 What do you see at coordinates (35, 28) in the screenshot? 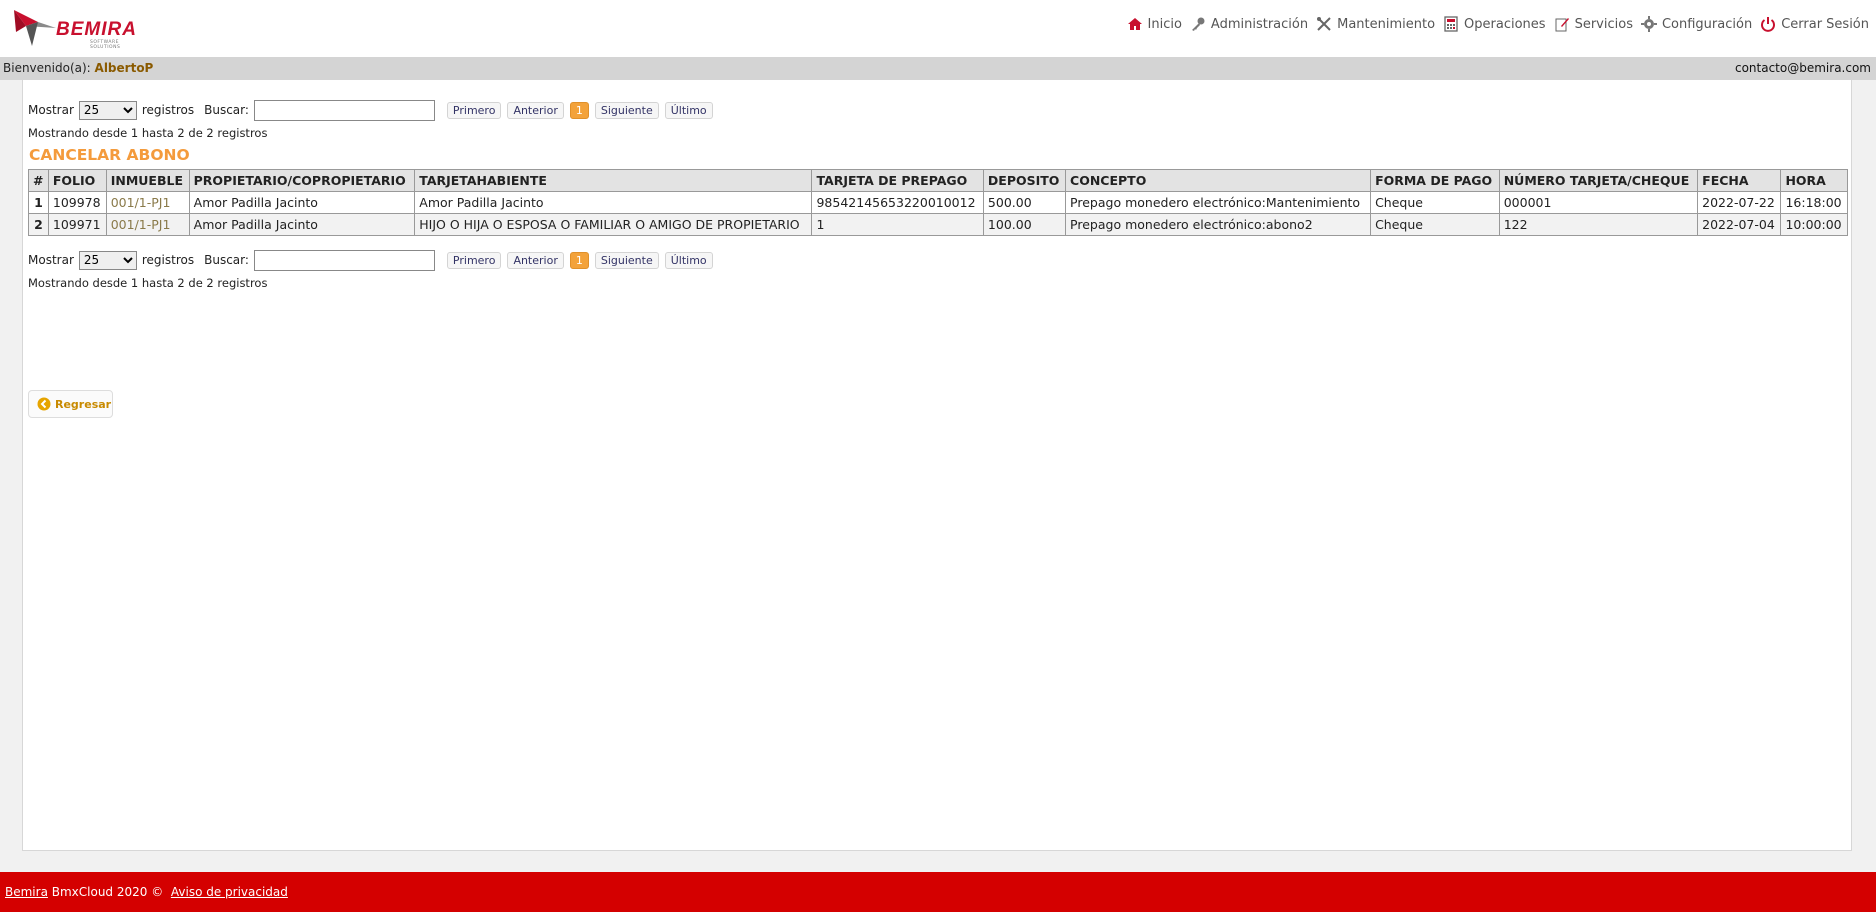
I see `bemira-star-icon` at bounding box center [35, 28].